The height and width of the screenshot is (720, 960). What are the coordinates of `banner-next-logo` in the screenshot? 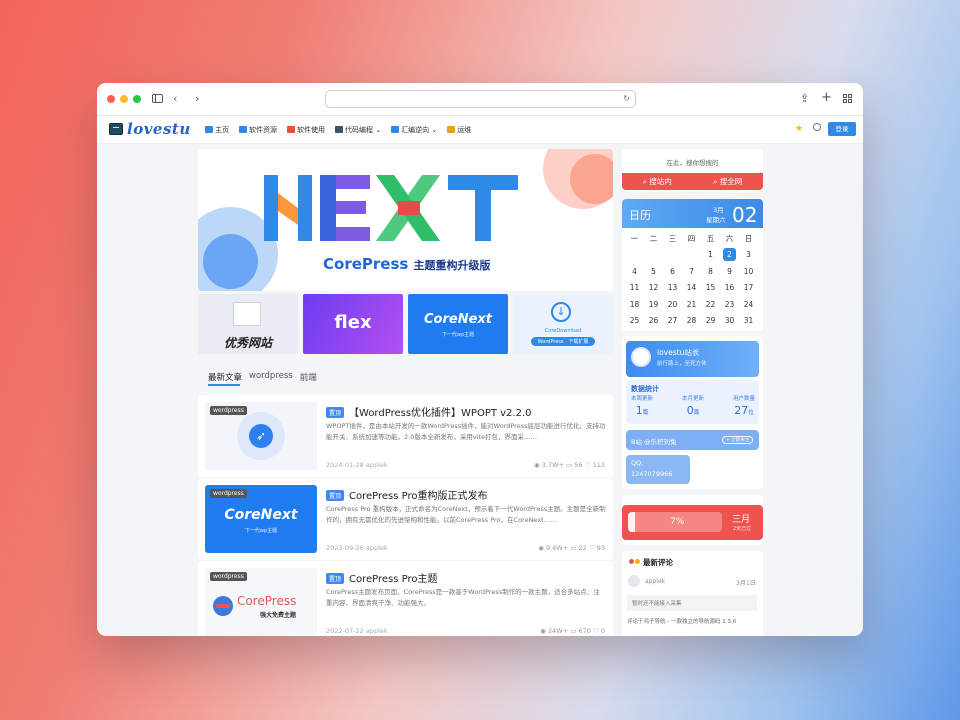 It's located at (391, 208).